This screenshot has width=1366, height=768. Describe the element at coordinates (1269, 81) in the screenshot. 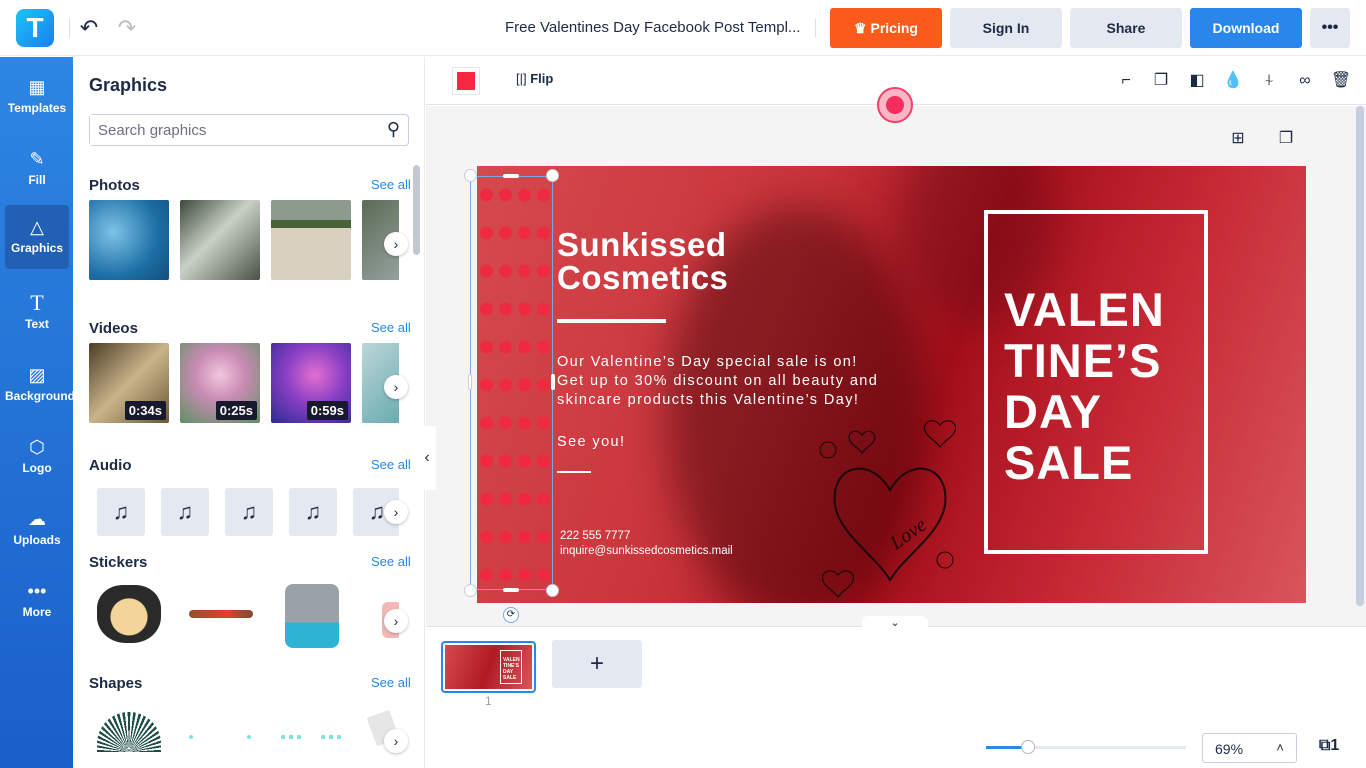

I see `align-icon: ⍭` at that location.